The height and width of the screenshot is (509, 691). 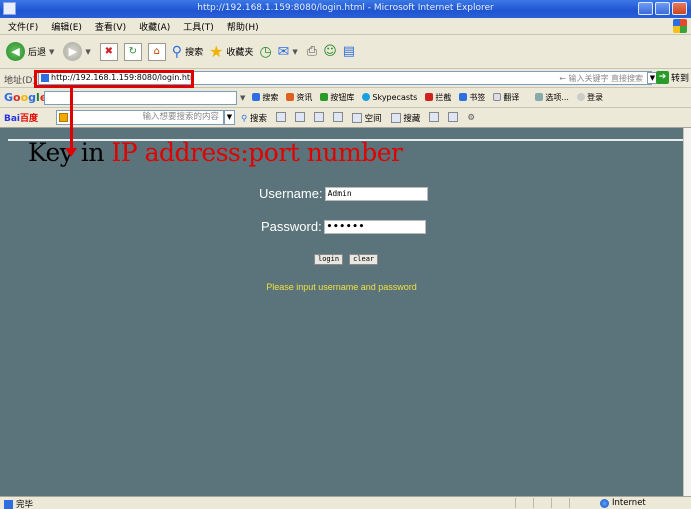 What do you see at coordinates (256, 97) in the screenshot?
I see `search-icon` at bounding box center [256, 97].